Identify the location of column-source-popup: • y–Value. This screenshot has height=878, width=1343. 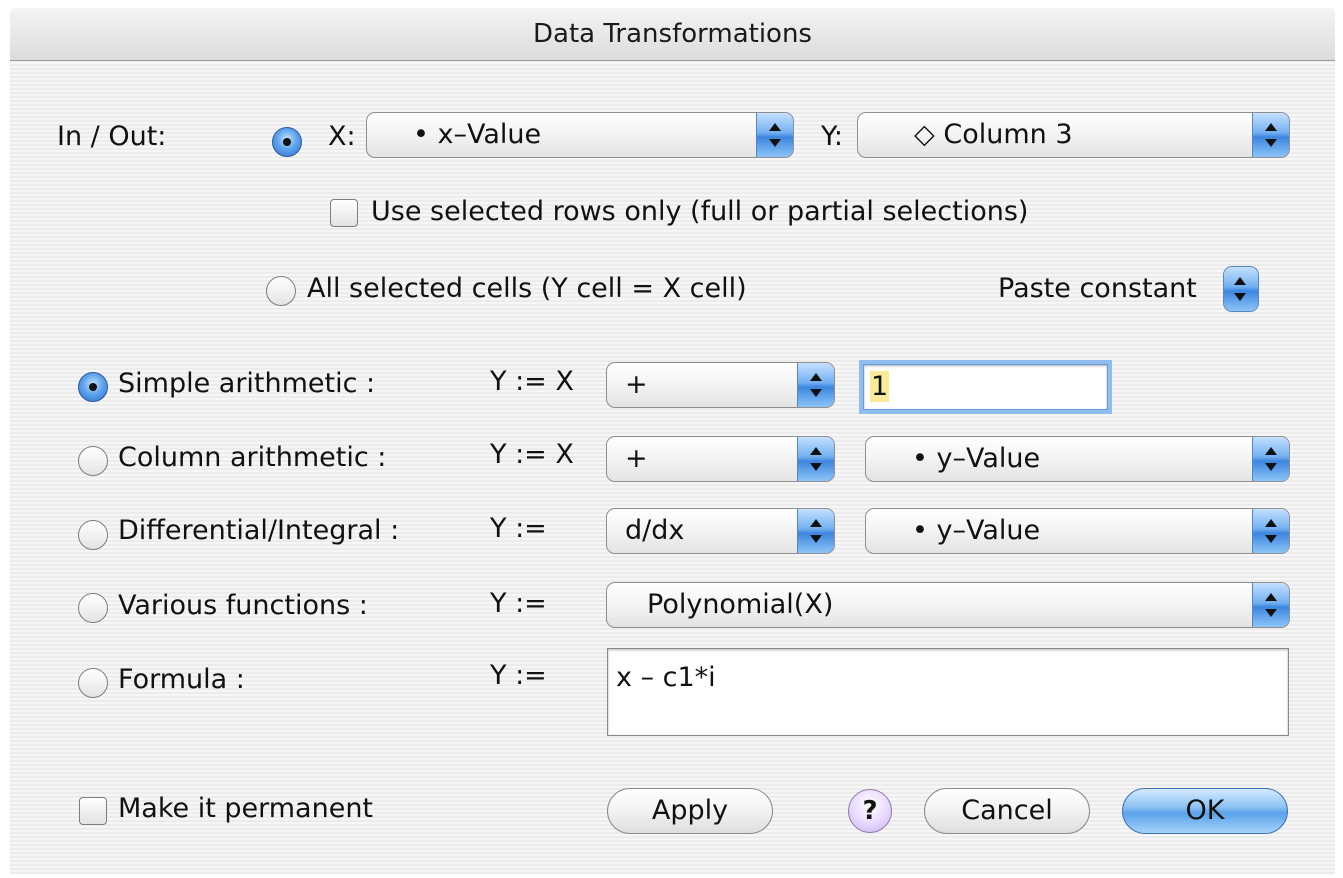
(1077, 459).